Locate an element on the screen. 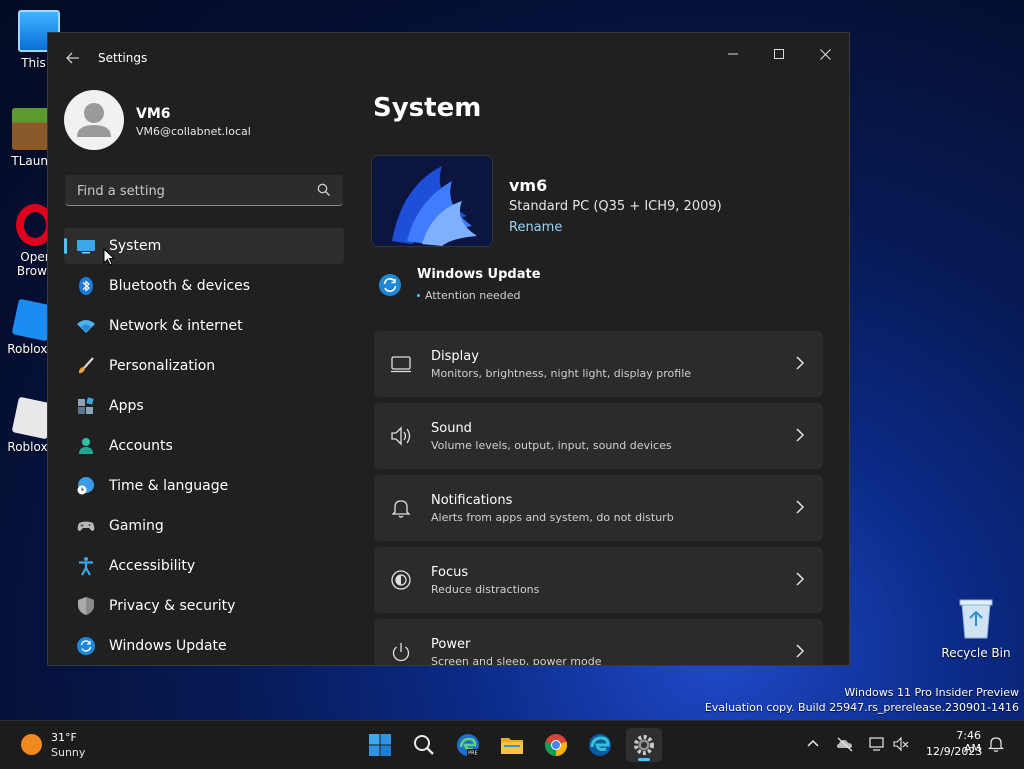 The width and height of the screenshot is (1024, 769). minimize-icon is located at coordinates (733, 54).